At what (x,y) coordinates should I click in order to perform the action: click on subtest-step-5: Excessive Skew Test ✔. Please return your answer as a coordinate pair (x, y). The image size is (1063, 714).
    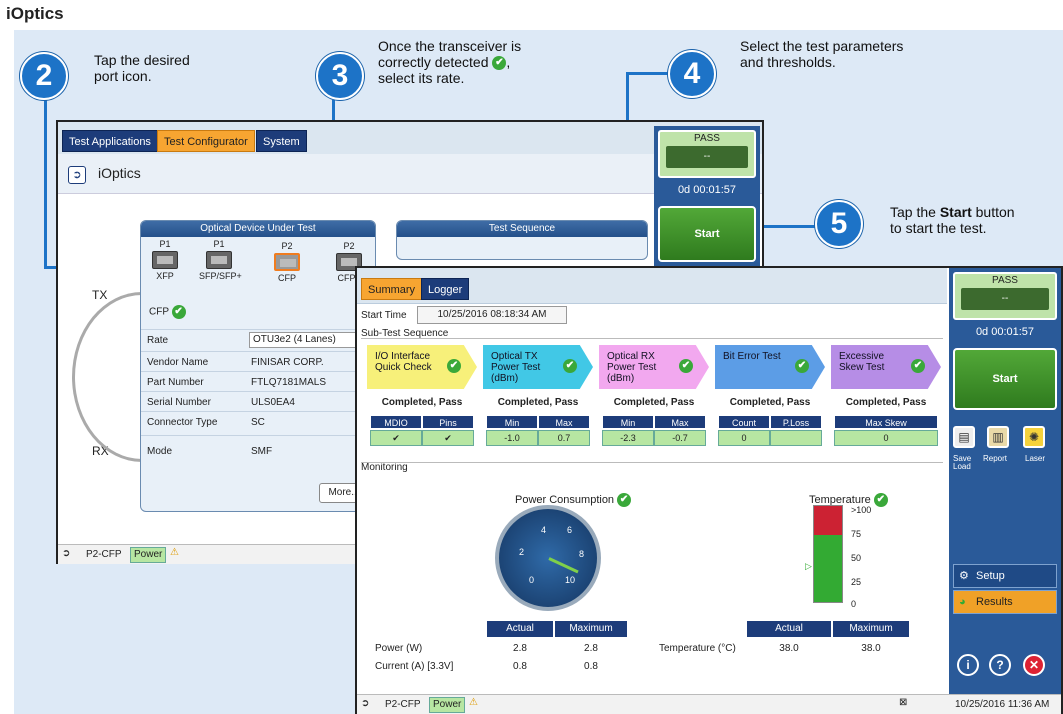
    Looking at the image, I should click on (886, 367).